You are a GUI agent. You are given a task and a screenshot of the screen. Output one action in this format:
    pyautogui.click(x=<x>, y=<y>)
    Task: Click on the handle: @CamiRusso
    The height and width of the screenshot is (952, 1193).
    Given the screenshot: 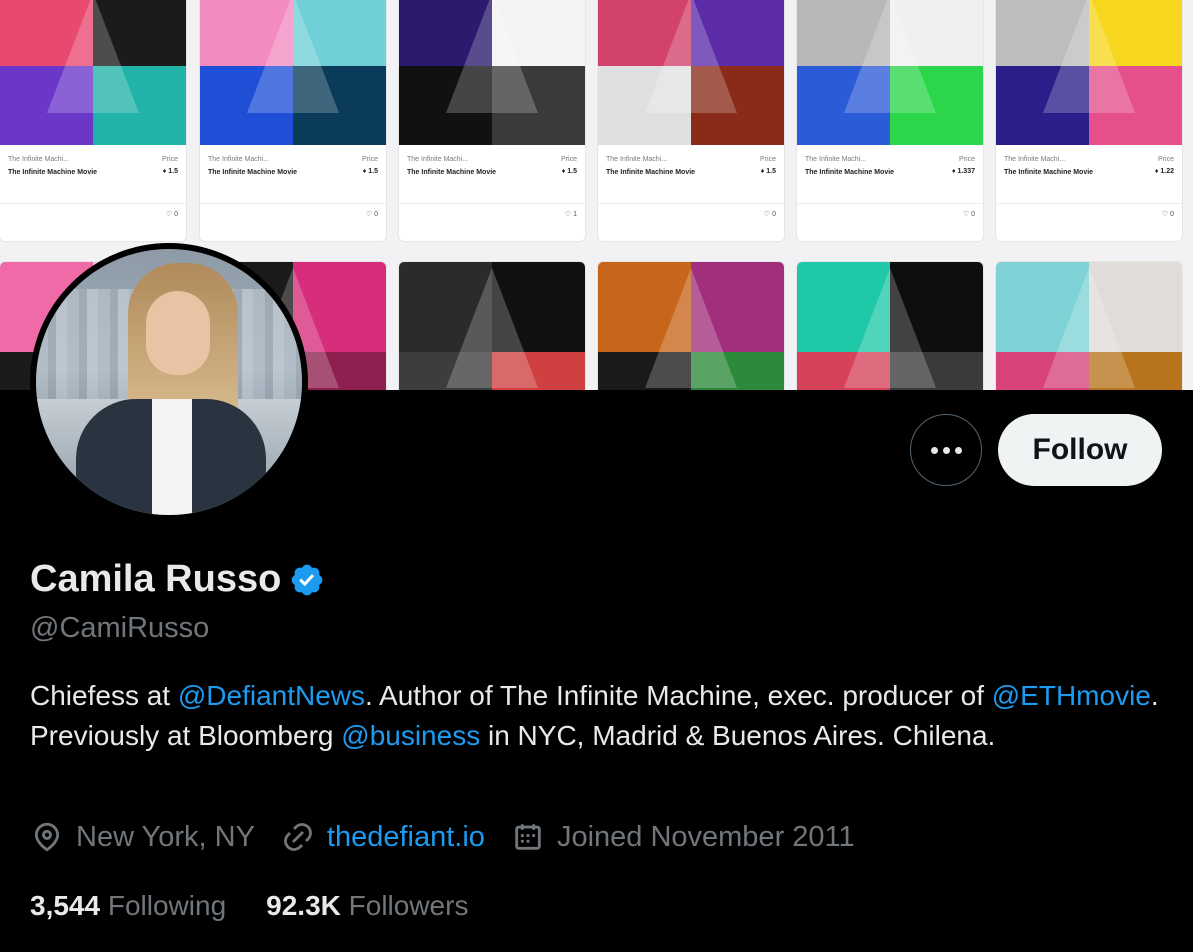 What is the action you would take?
    pyautogui.click(x=120, y=628)
    